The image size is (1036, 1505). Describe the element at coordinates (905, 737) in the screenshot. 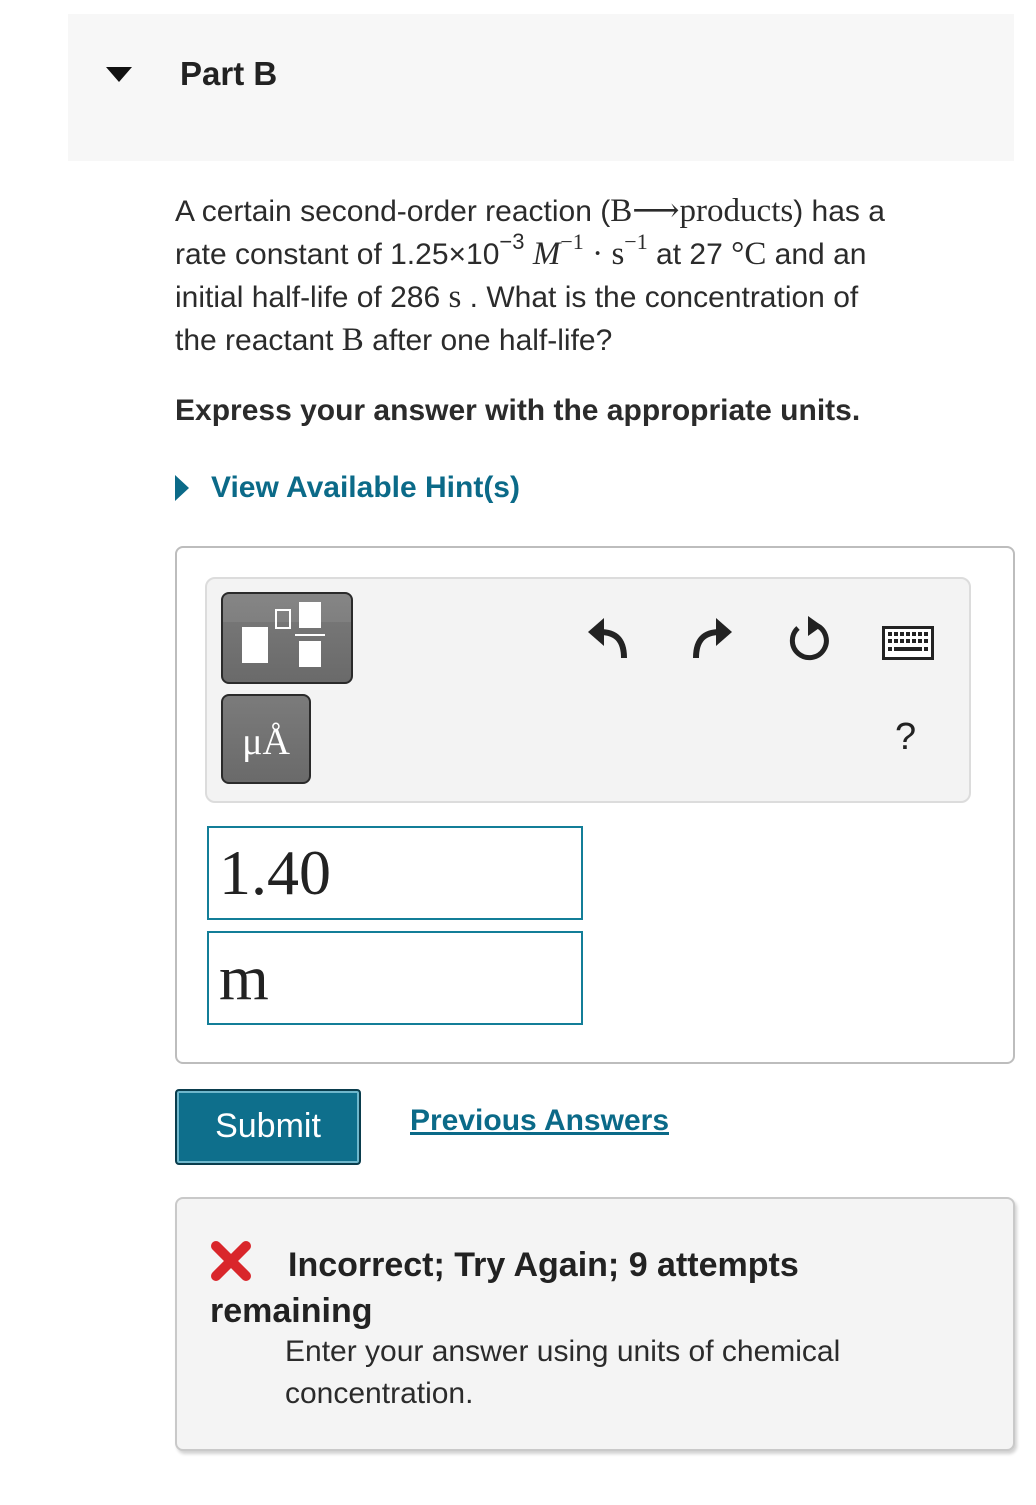

I see `help-icon: ?` at that location.